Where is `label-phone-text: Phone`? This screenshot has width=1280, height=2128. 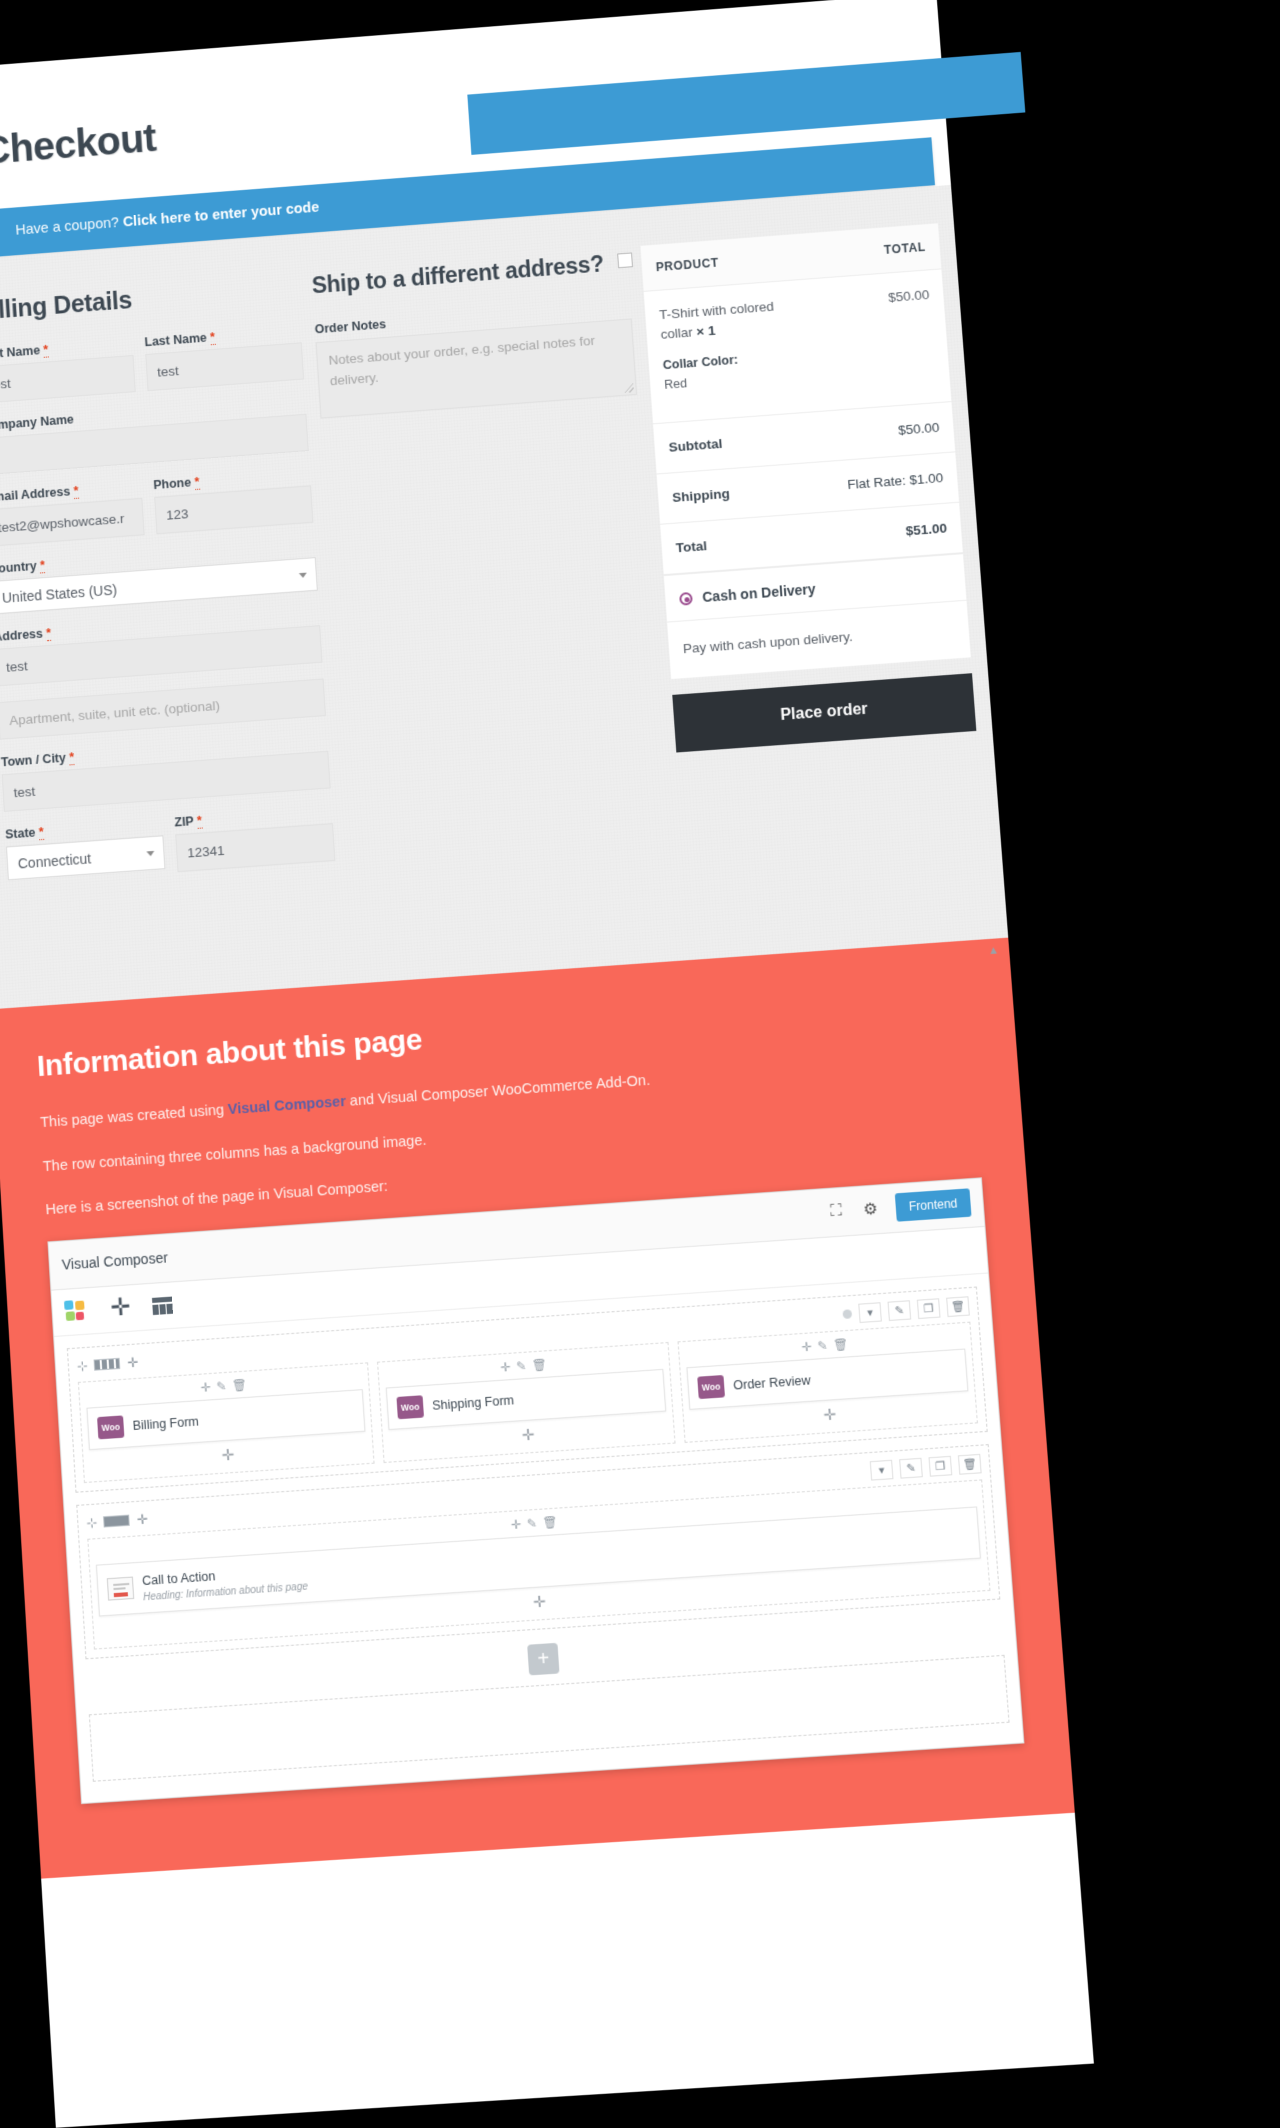 label-phone-text: Phone is located at coordinates (172, 484).